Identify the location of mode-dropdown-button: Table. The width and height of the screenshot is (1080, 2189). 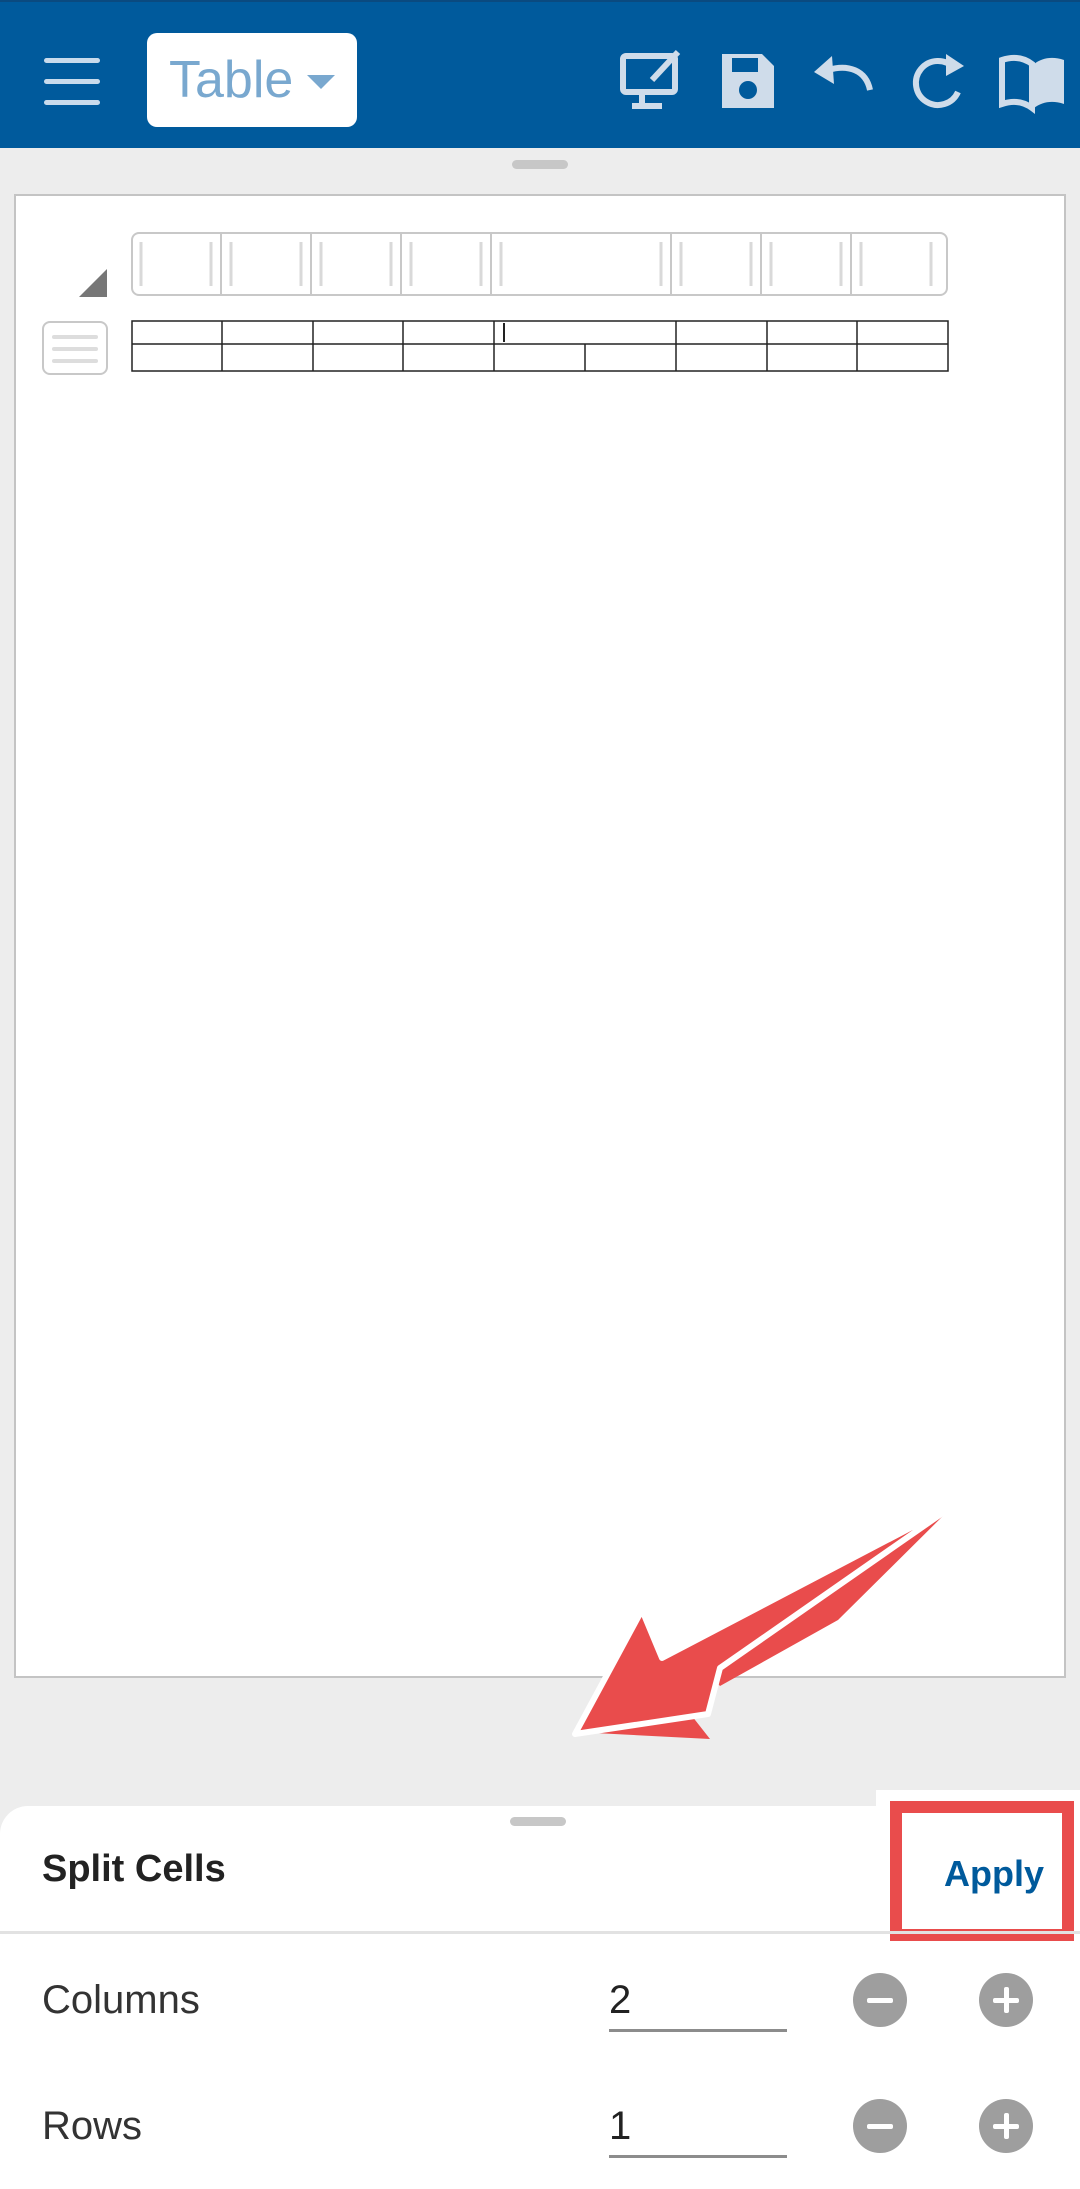
(252, 80).